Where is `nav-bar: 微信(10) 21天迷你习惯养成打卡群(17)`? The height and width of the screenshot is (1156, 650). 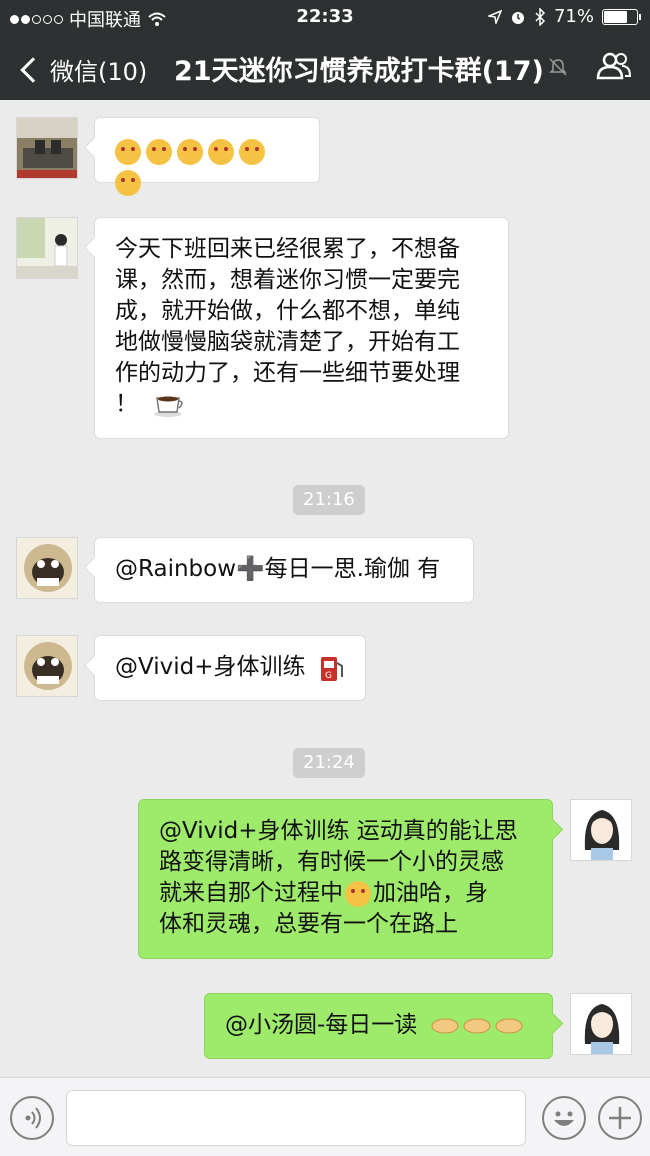 nav-bar: 微信(10) 21天迷你习惯养成打卡群(17) is located at coordinates (325, 67).